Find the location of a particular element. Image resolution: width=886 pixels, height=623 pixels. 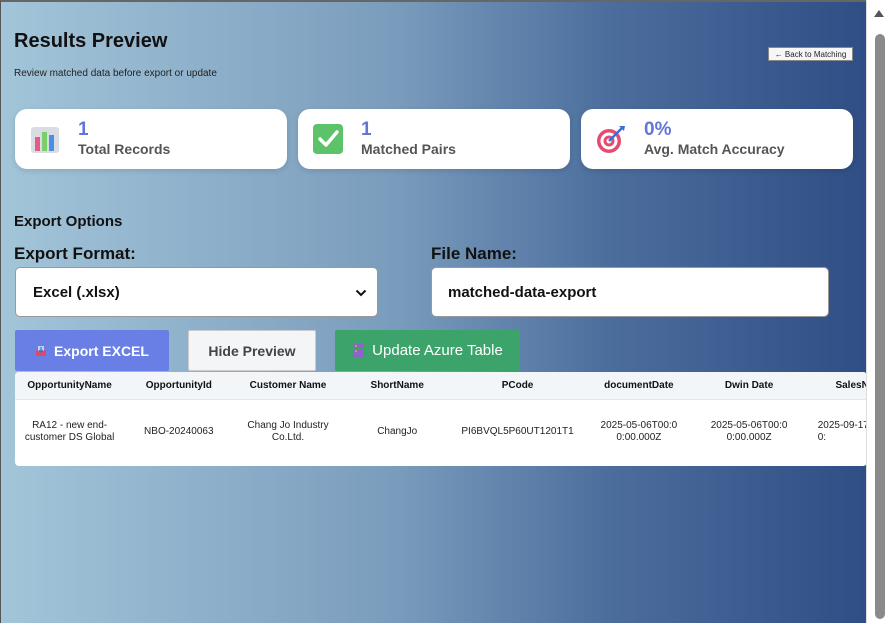

table-cell: Chang Jo Industry Co.Ltd. is located at coordinates (288, 431).